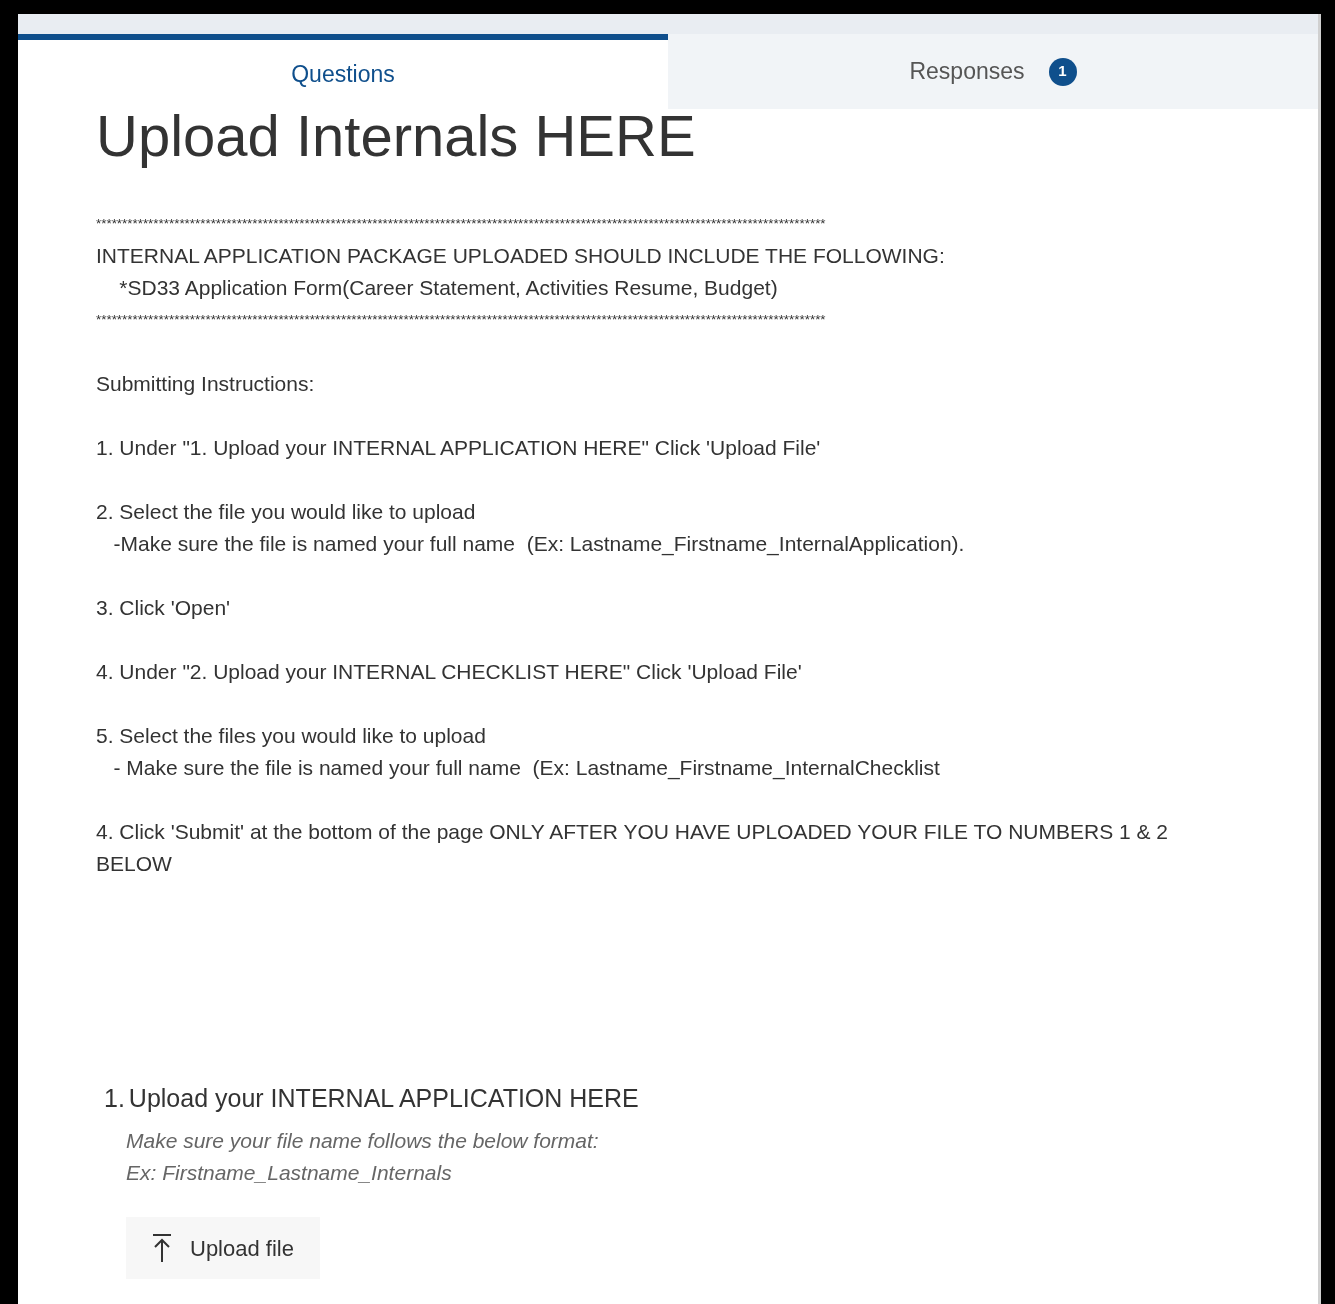  What do you see at coordinates (291, 735) in the screenshot?
I see `description-text: 5. Select the files you would like to upload` at bounding box center [291, 735].